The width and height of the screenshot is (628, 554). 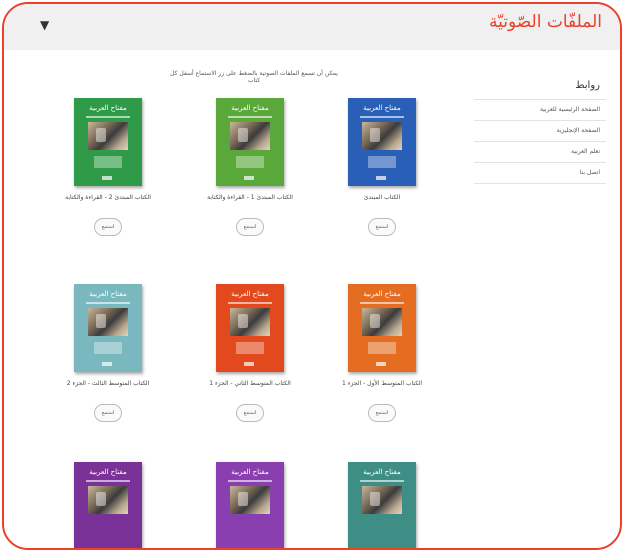 I want to click on book-caption: الكتاب المبتدئ 2 - القراءة والكتابة, so click(x=108, y=197).